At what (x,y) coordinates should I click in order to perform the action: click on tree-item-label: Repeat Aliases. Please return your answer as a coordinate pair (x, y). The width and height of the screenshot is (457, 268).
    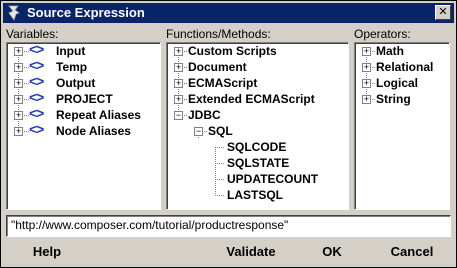
    Looking at the image, I should click on (98, 115).